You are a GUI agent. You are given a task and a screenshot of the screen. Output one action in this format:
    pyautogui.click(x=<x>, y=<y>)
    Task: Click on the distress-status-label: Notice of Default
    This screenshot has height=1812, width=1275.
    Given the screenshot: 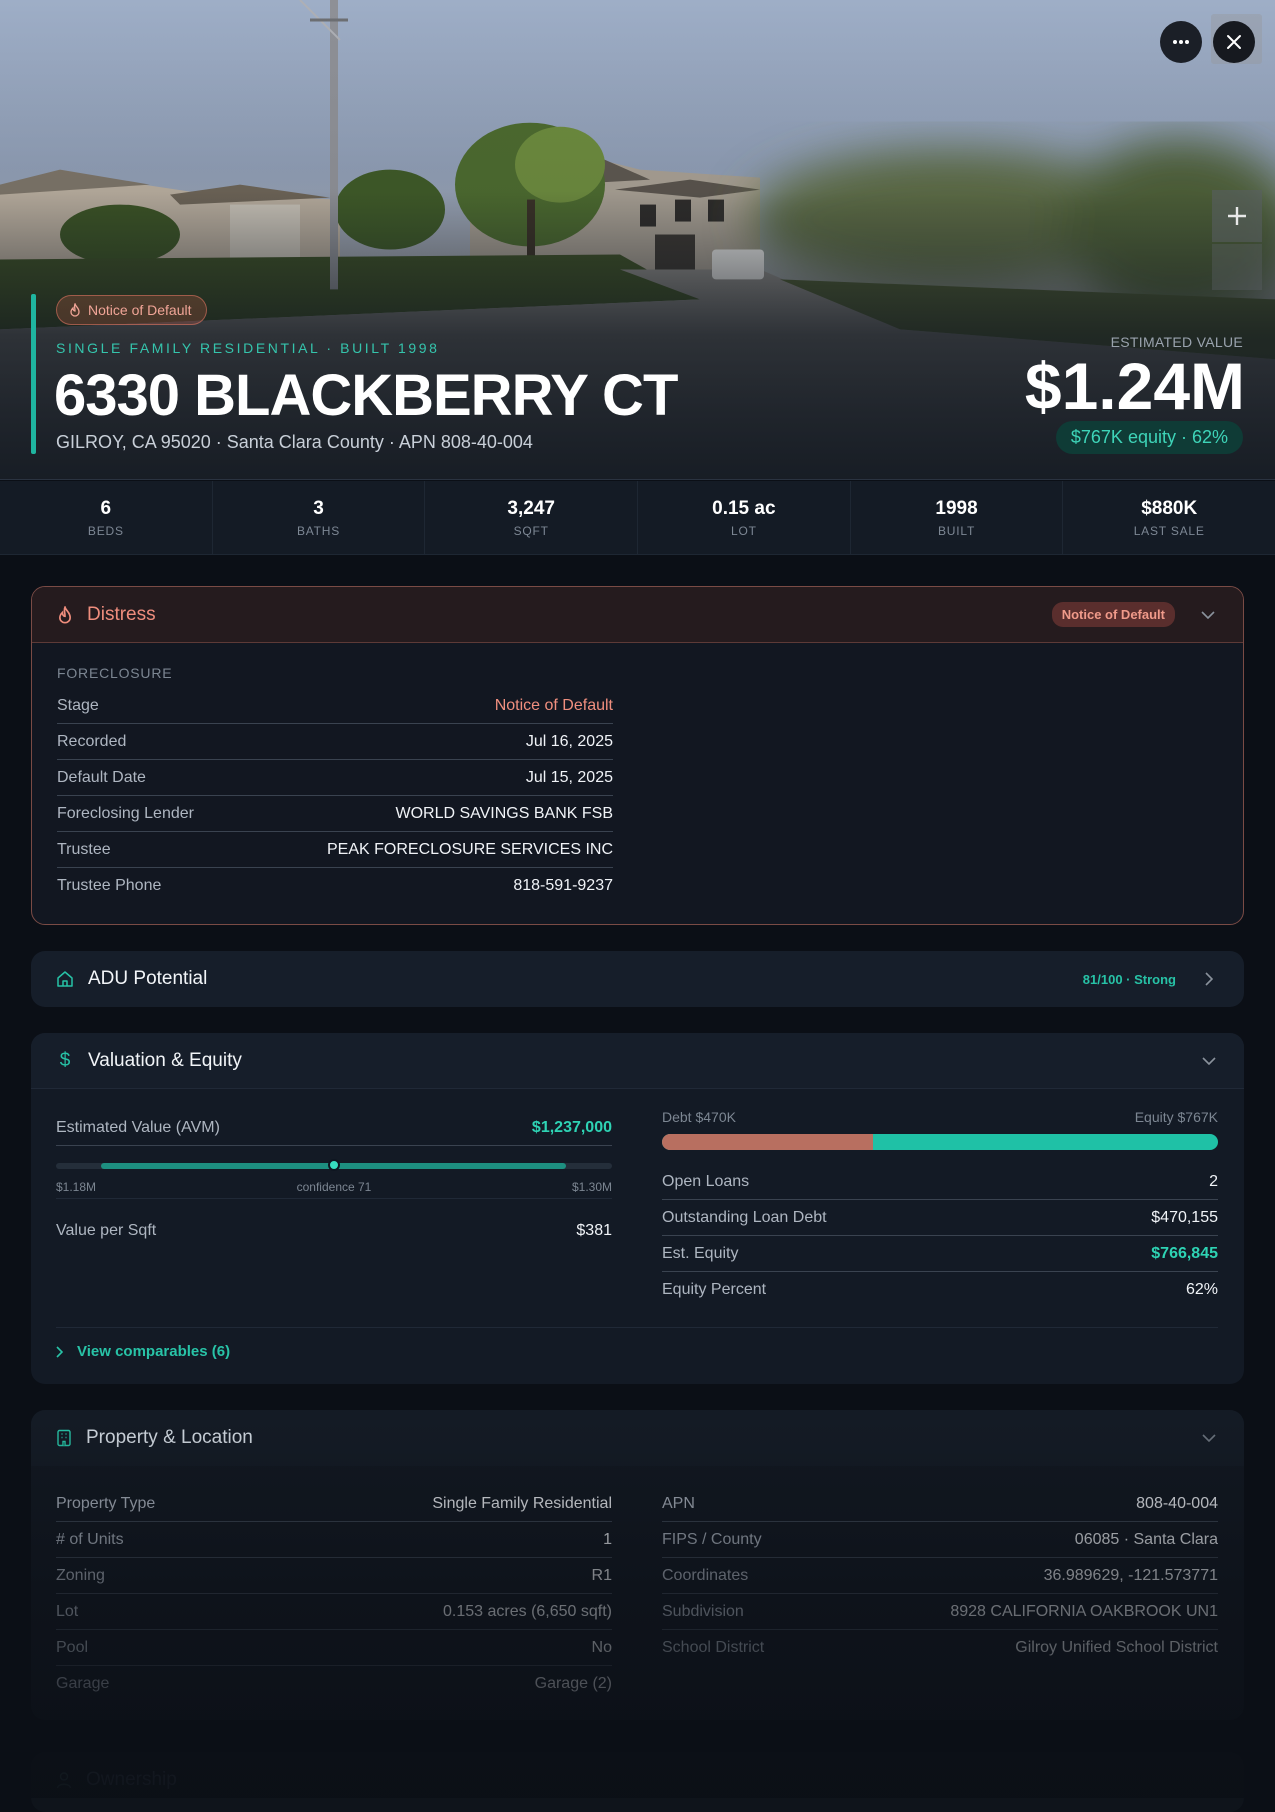 What is the action you would take?
    pyautogui.click(x=140, y=310)
    